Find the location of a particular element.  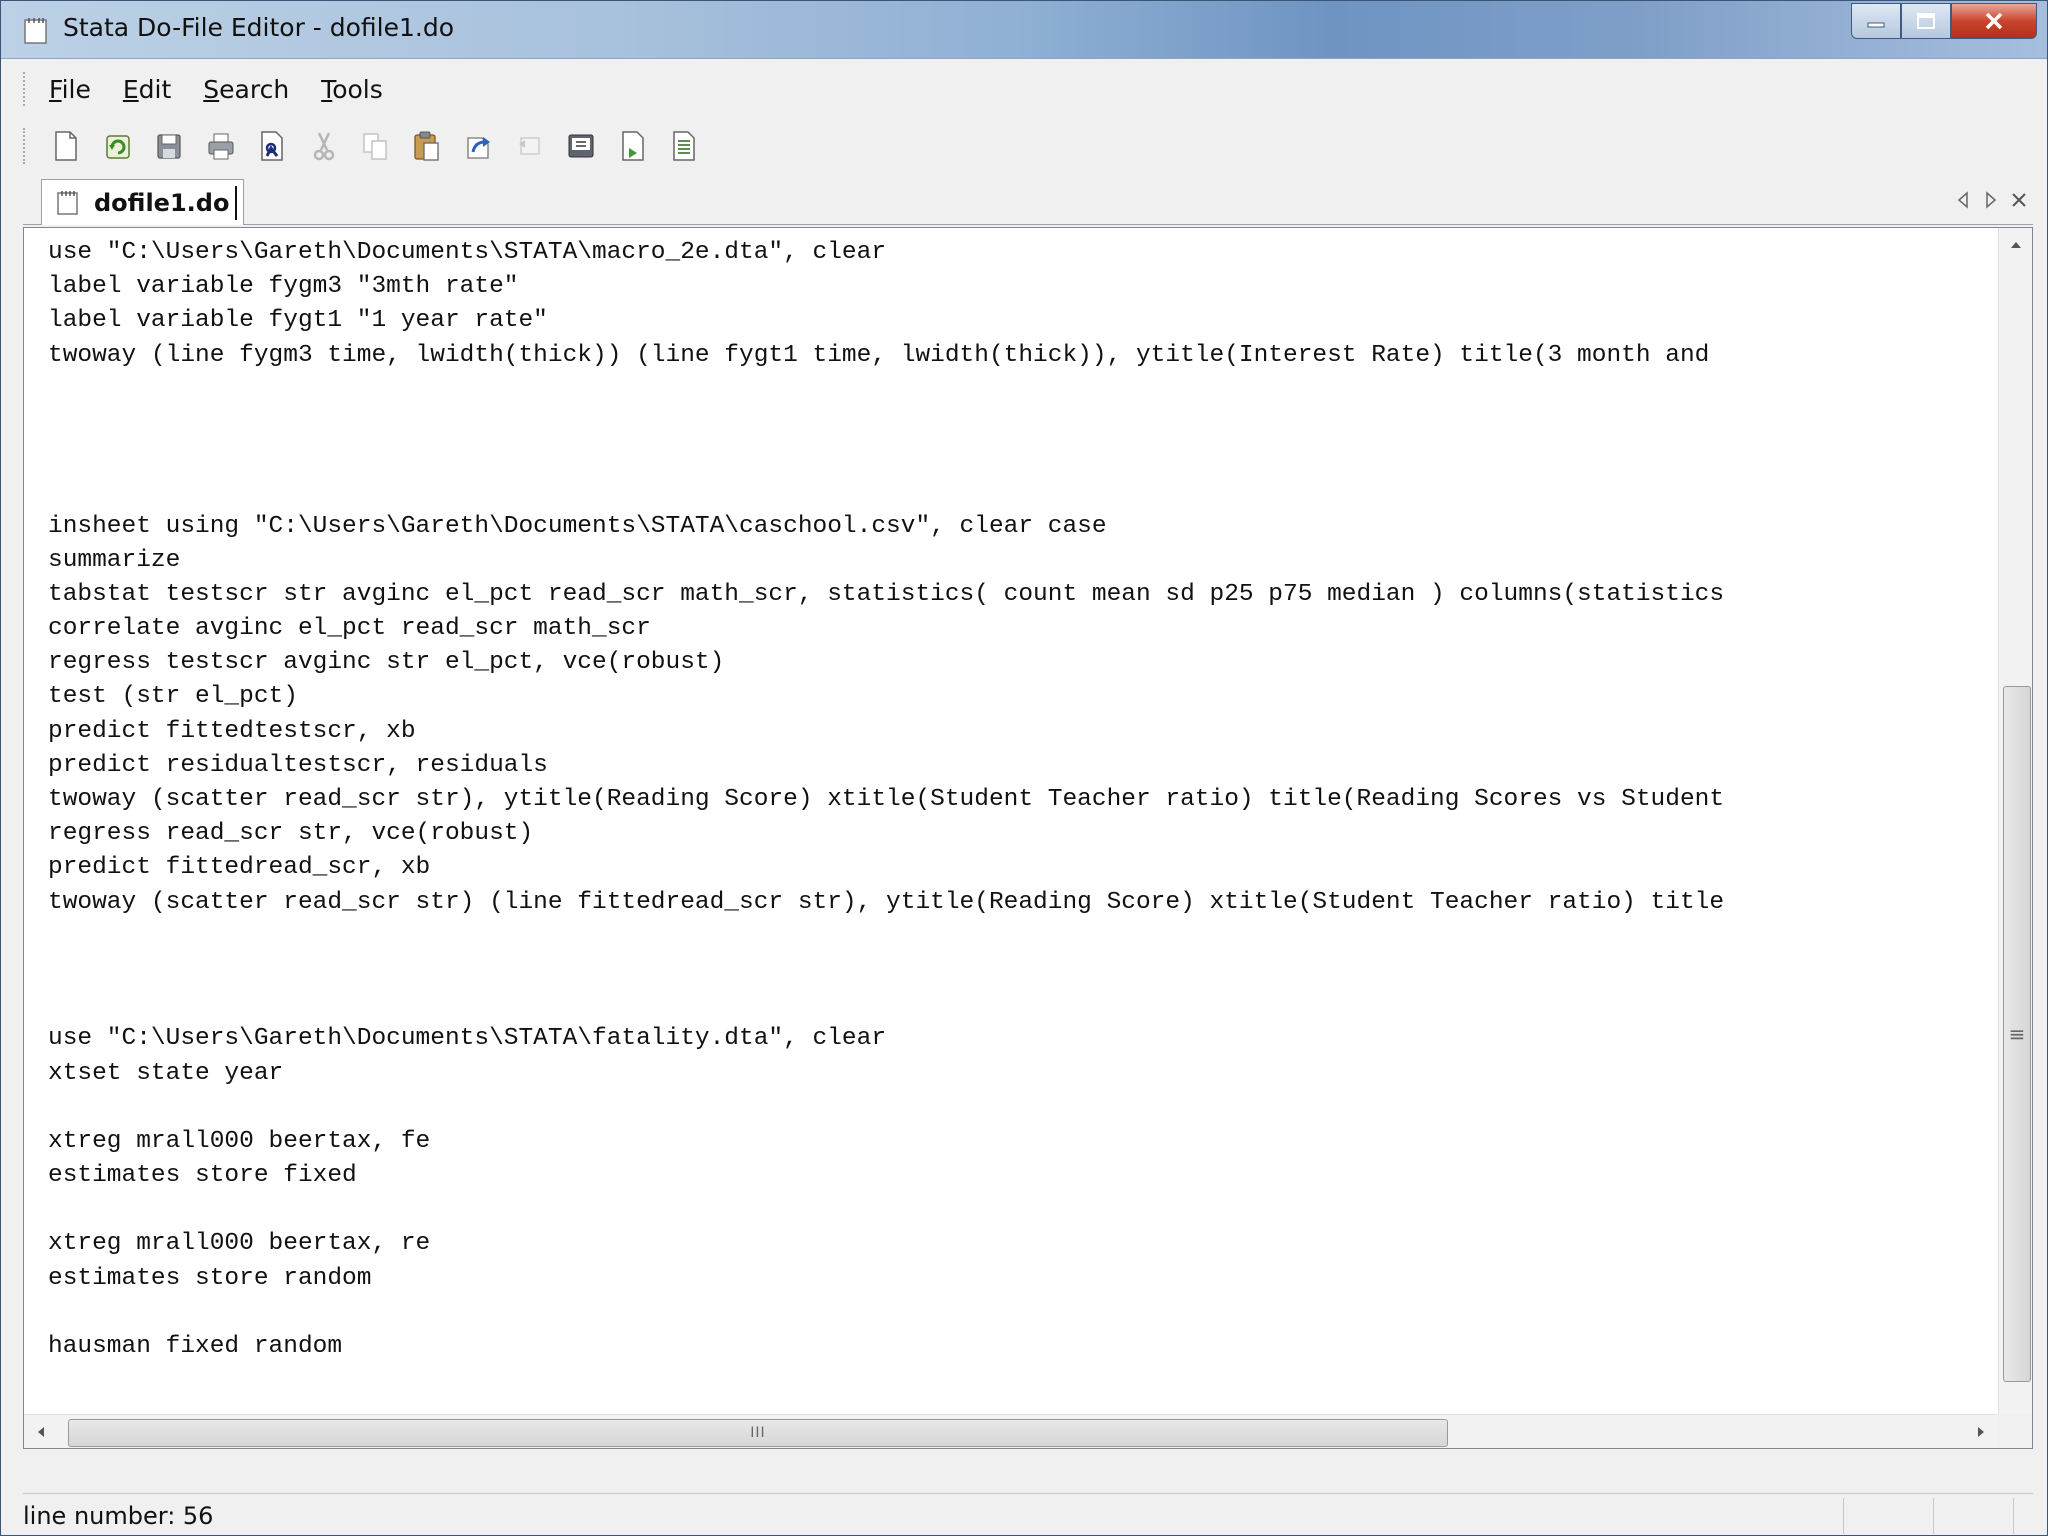

paste-button is located at coordinates (427, 146).